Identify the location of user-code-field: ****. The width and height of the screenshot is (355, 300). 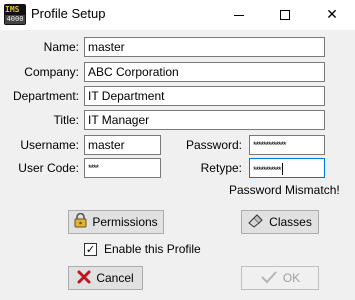
(122, 168).